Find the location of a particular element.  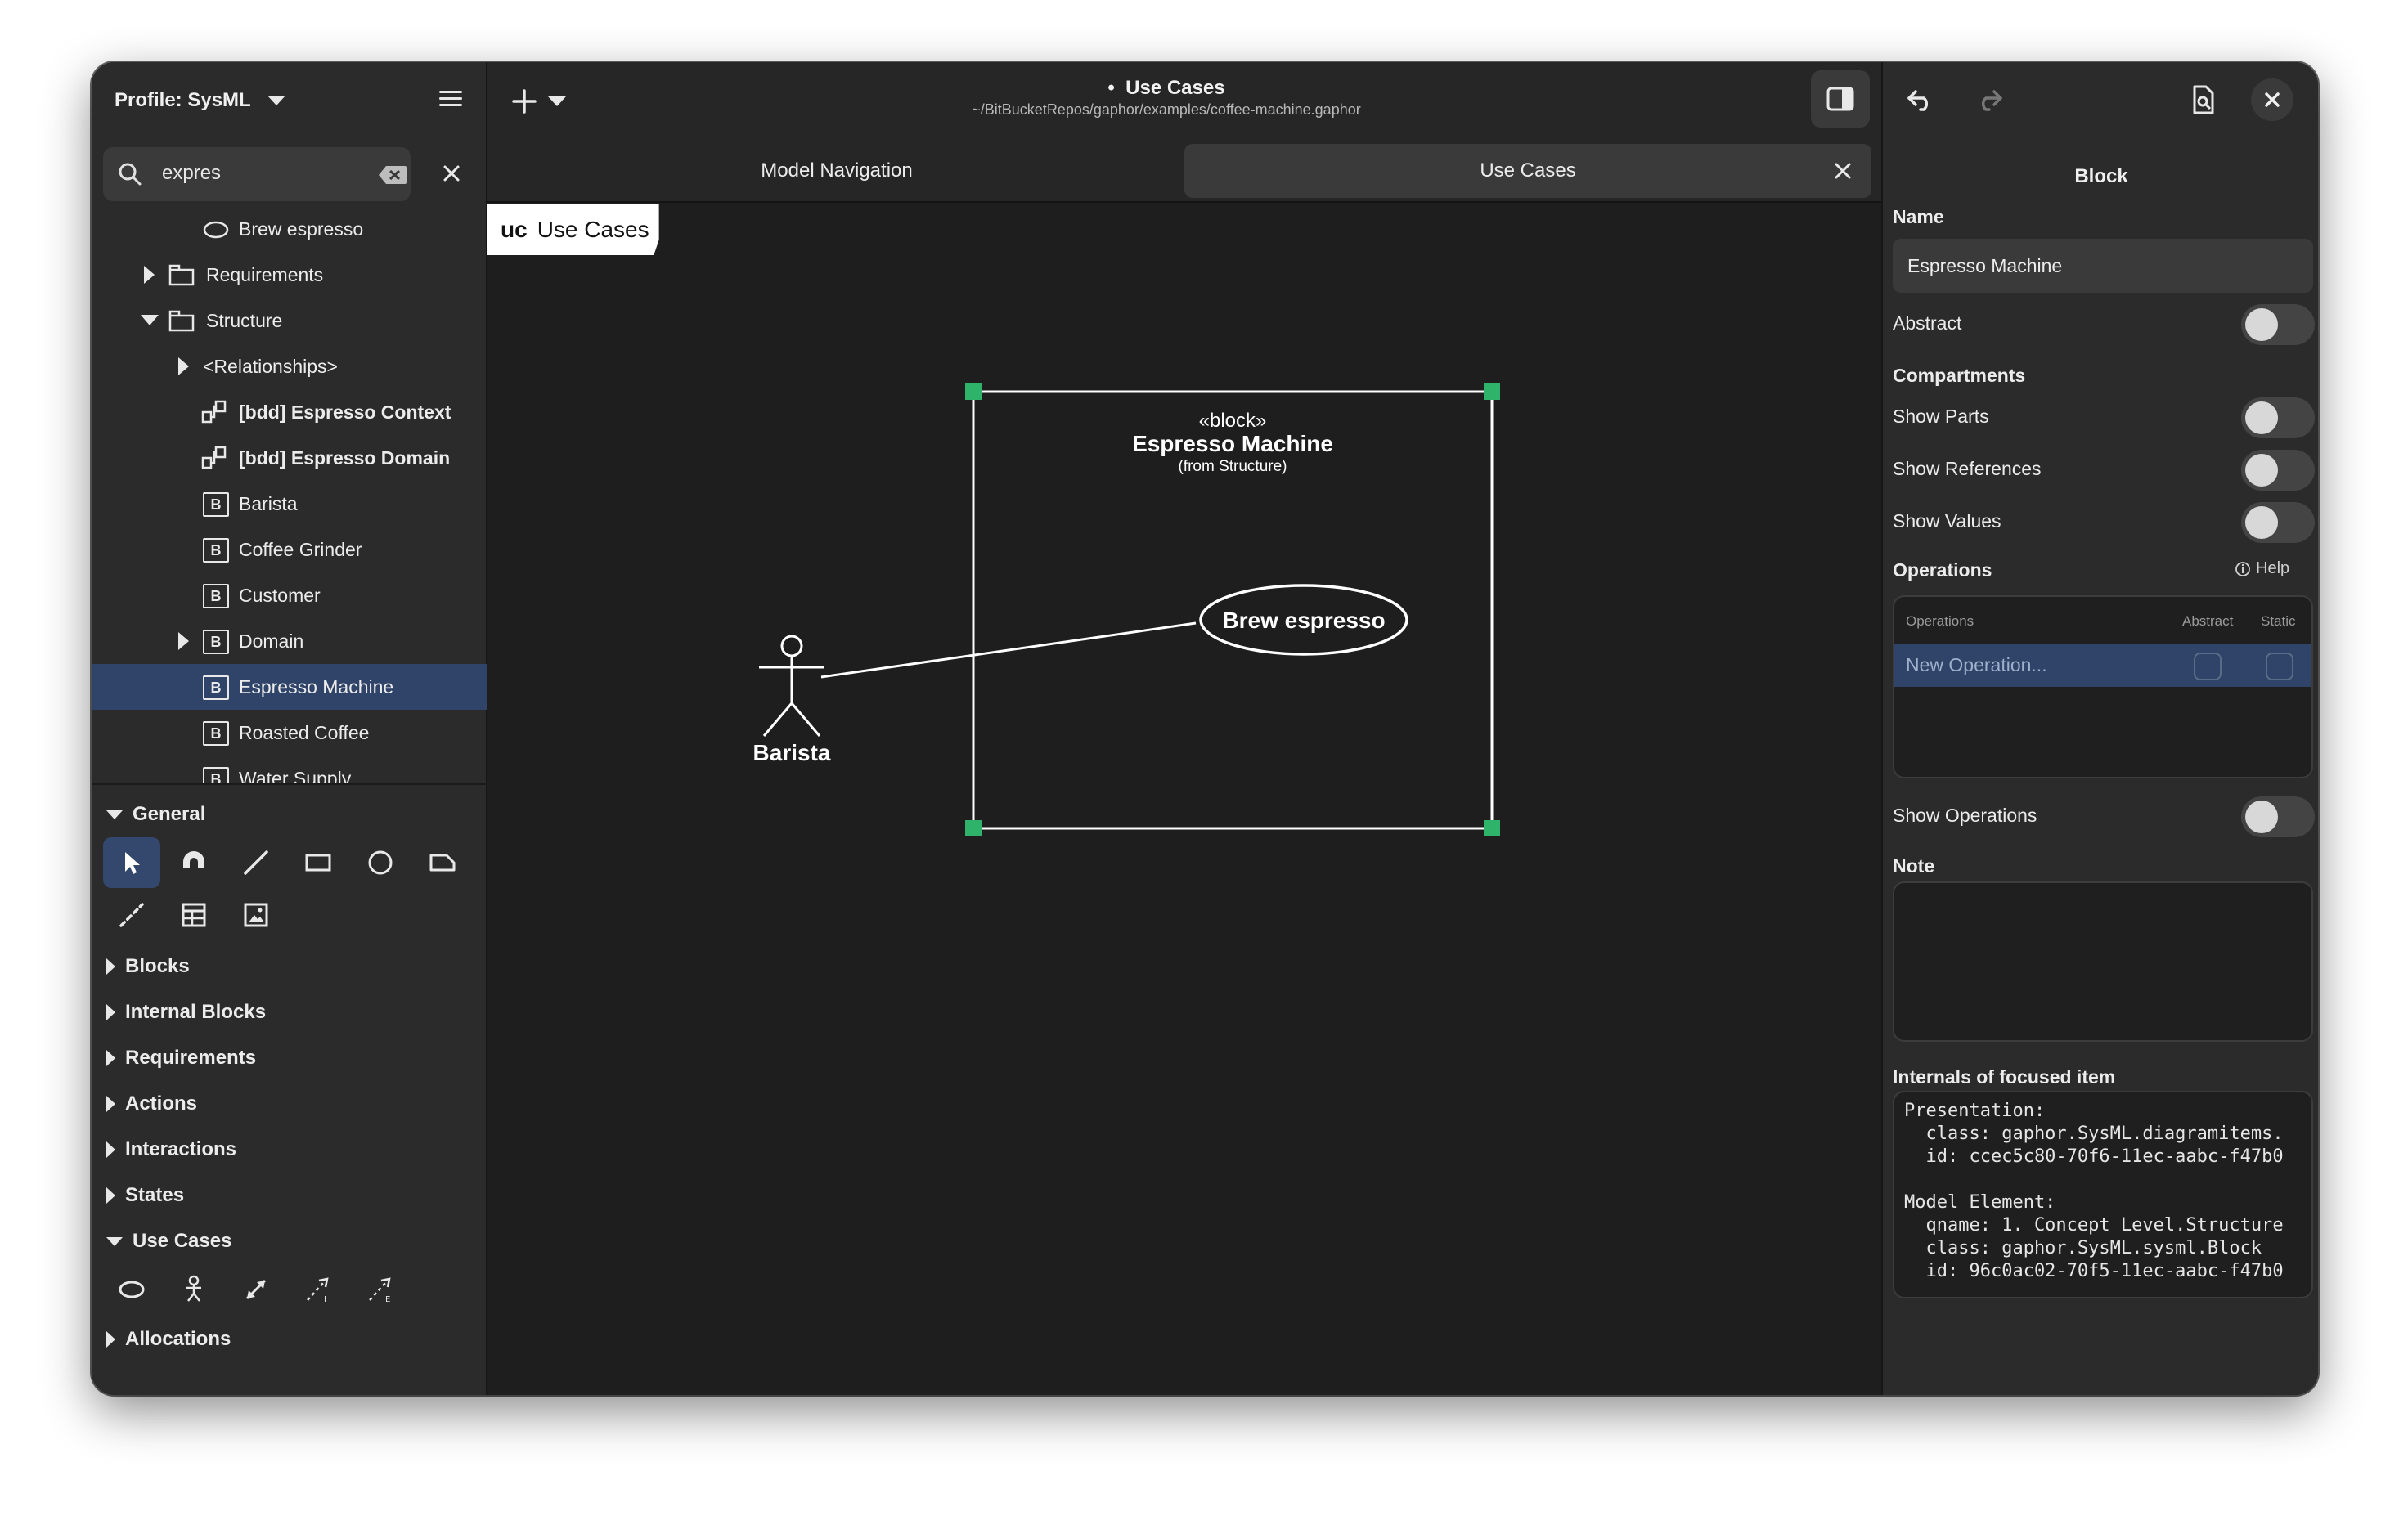

tree-item-label: Brew espresso is located at coordinates (302, 229).